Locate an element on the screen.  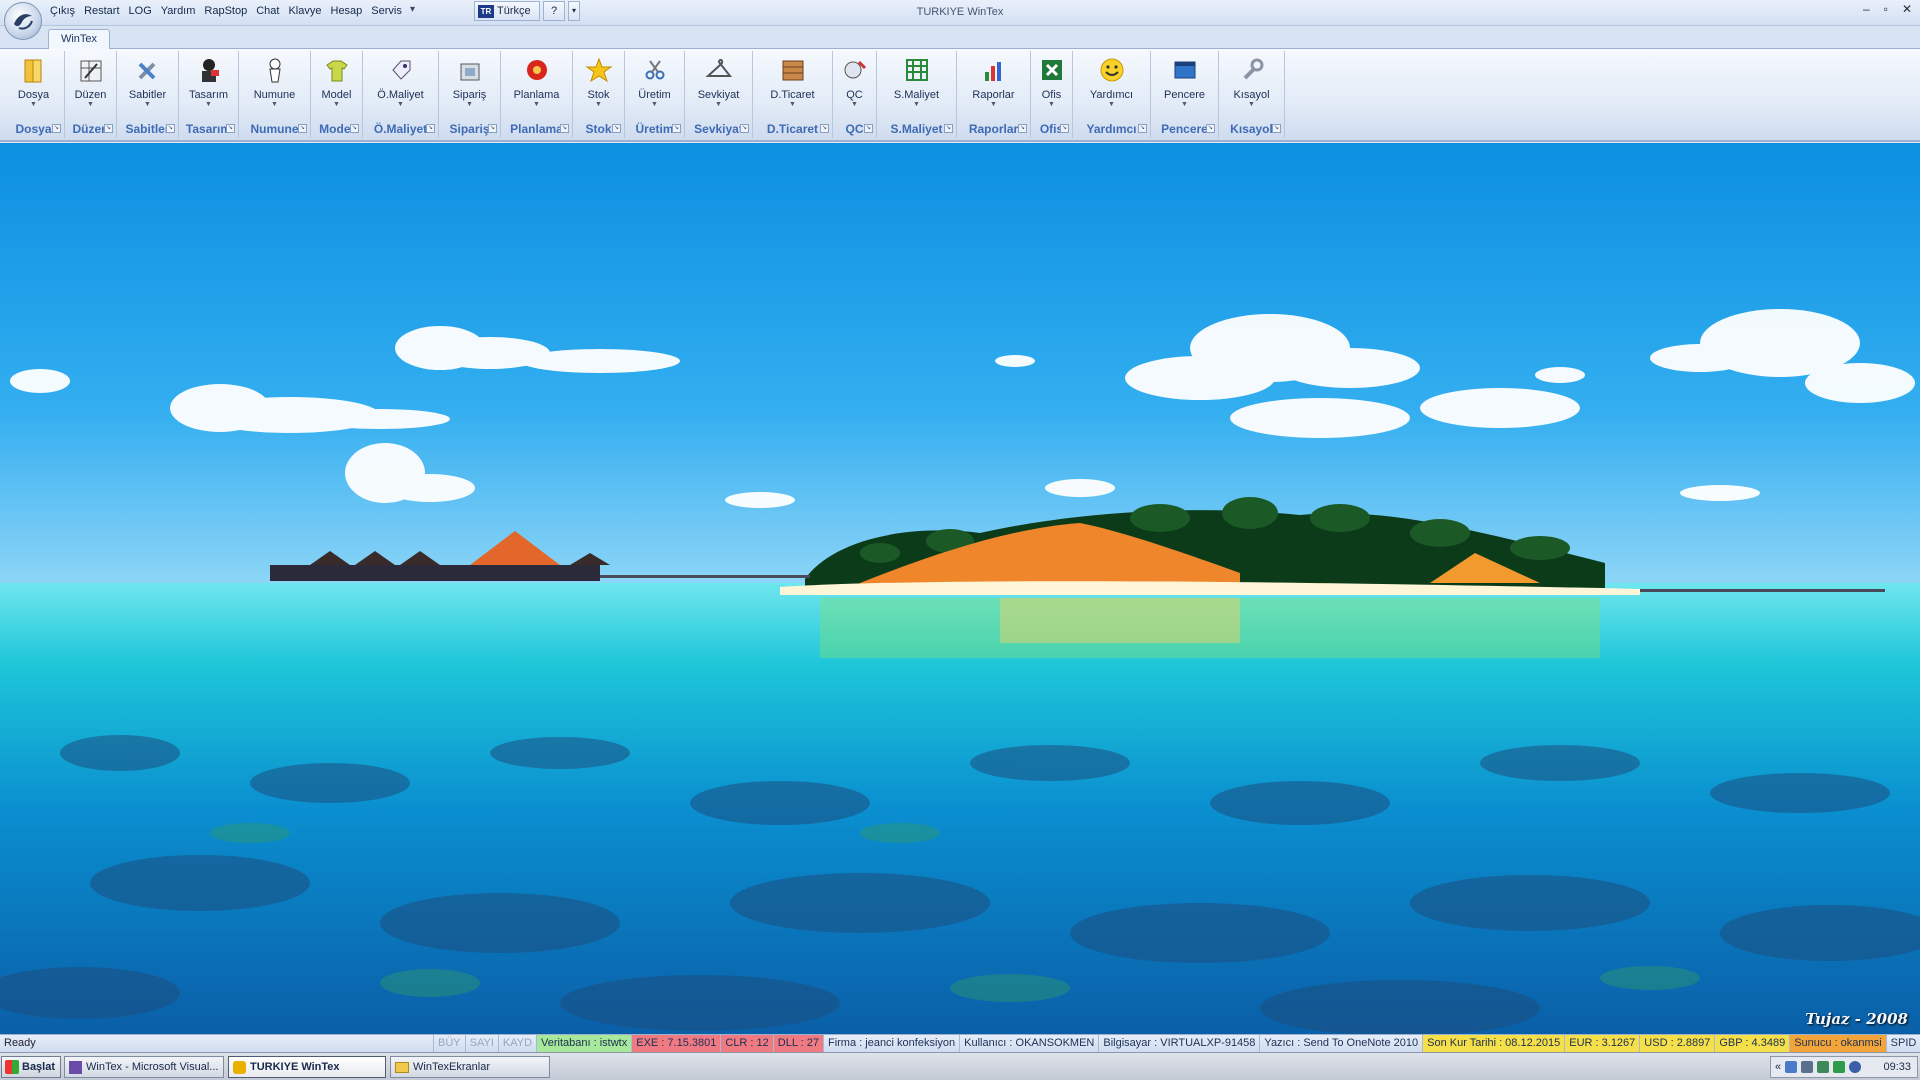
maximize-button: ▫ is located at coordinates (1886, 9).